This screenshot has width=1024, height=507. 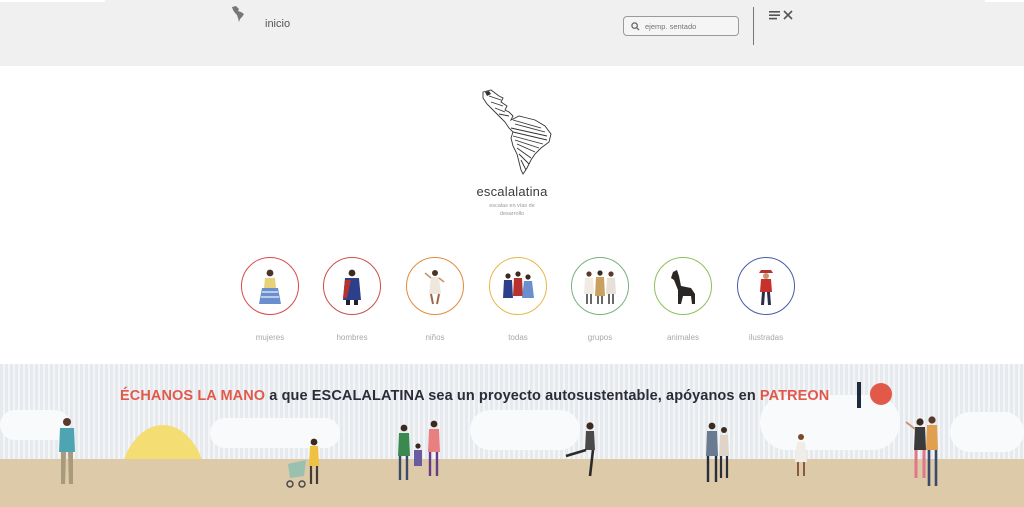 I want to click on category-label: grupos, so click(x=600, y=337).